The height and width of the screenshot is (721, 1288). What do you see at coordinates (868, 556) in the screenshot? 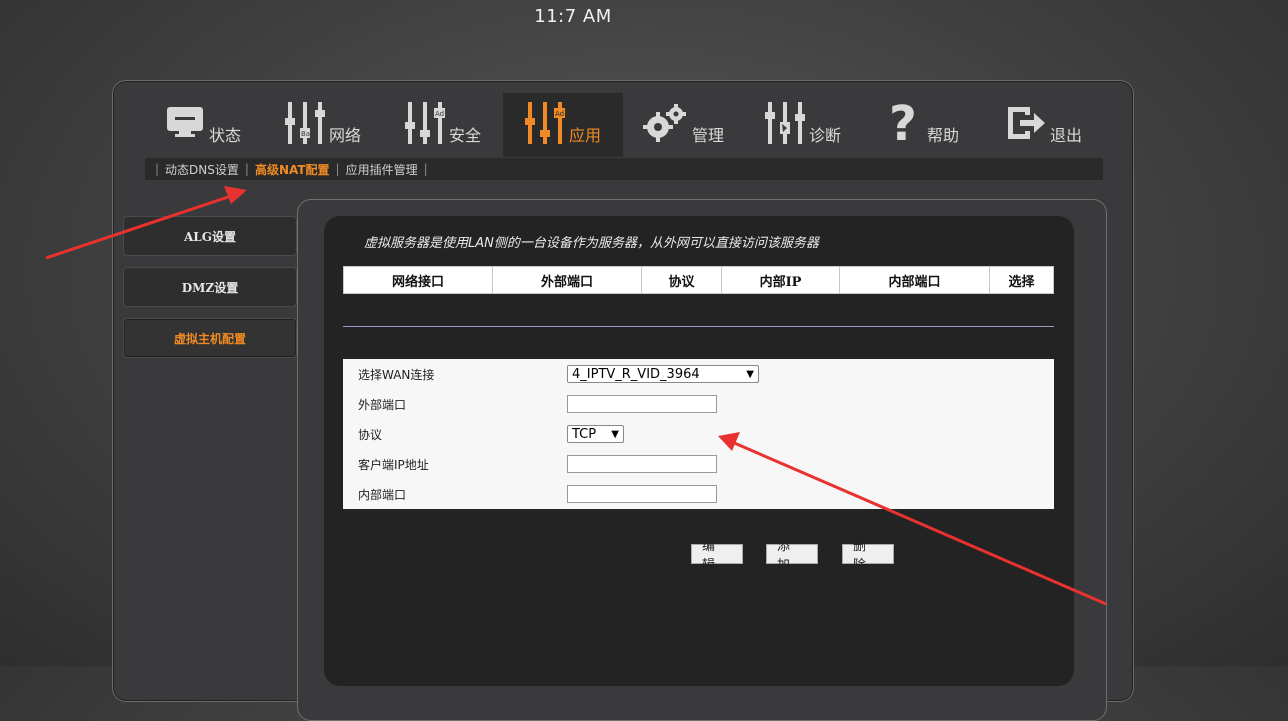
I see `delete-button: 删除` at bounding box center [868, 556].